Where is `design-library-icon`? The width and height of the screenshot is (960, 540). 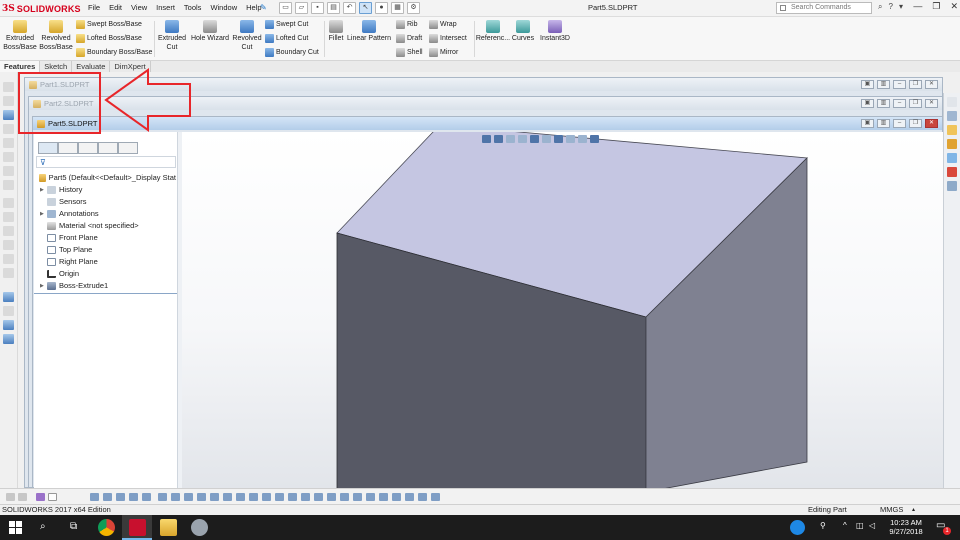
design-library-icon is located at coordinates (952, 116).